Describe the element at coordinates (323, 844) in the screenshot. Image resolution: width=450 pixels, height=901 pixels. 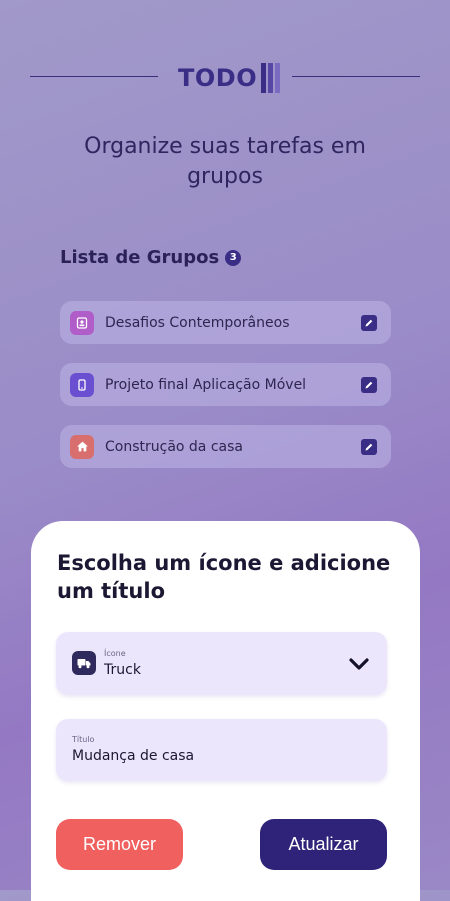
I see `update-button: Atualizar` at that location.